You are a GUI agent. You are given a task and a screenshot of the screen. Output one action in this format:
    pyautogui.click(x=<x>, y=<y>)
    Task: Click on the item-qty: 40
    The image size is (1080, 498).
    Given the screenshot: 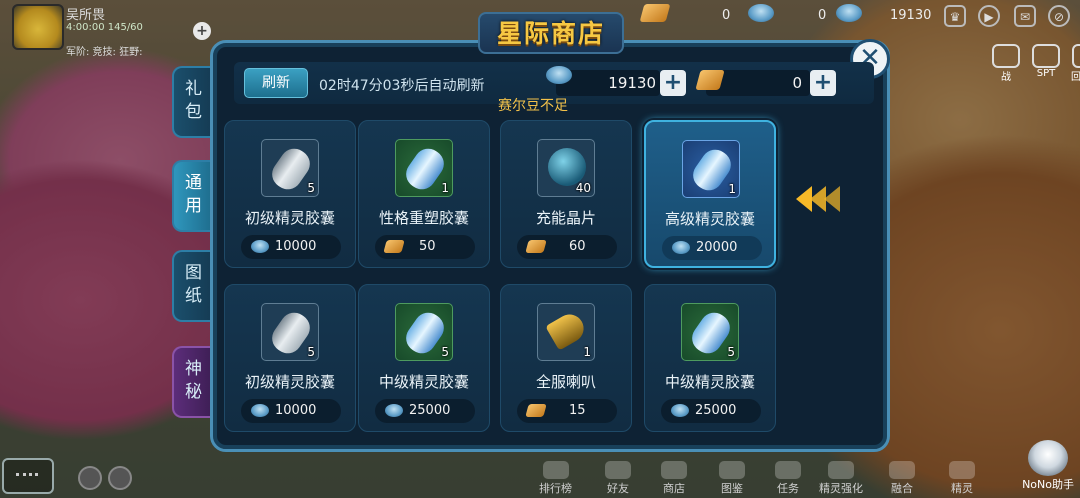 What is the action you would take?
    pyautogui.click(x=583, y=188)
    